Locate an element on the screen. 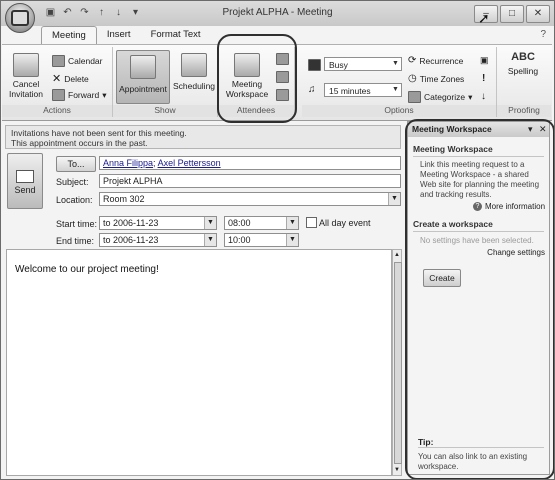 The width and height of the screenshot is (555, 480). delete-button: ✕ Delete is located at coordinates (70, 78).